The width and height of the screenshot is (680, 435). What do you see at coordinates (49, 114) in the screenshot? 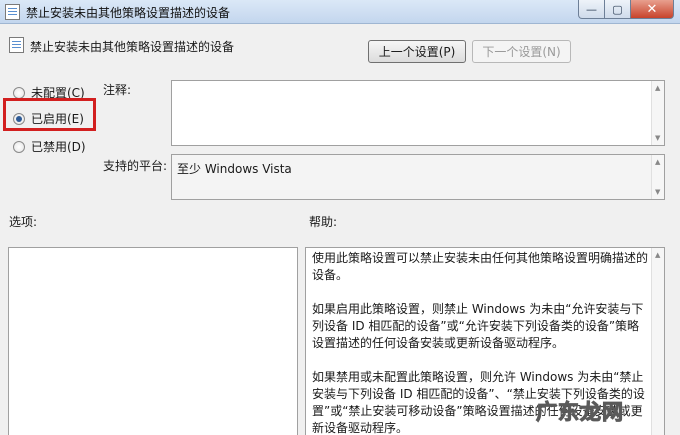
I see `highlight-annotation` at bounding box center [49, 114].